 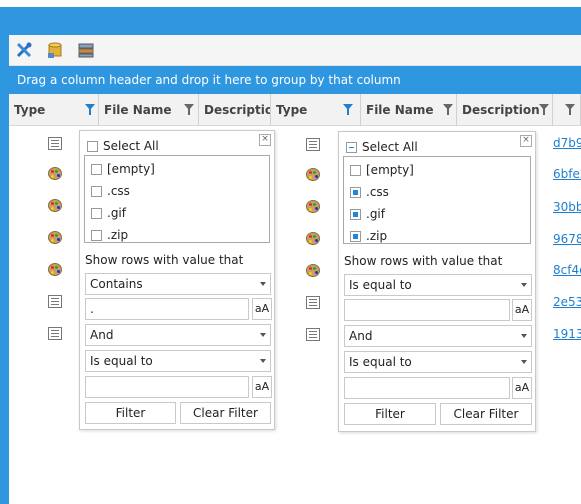 I want to click on left-accent-strip, so click(x=4, y=269).